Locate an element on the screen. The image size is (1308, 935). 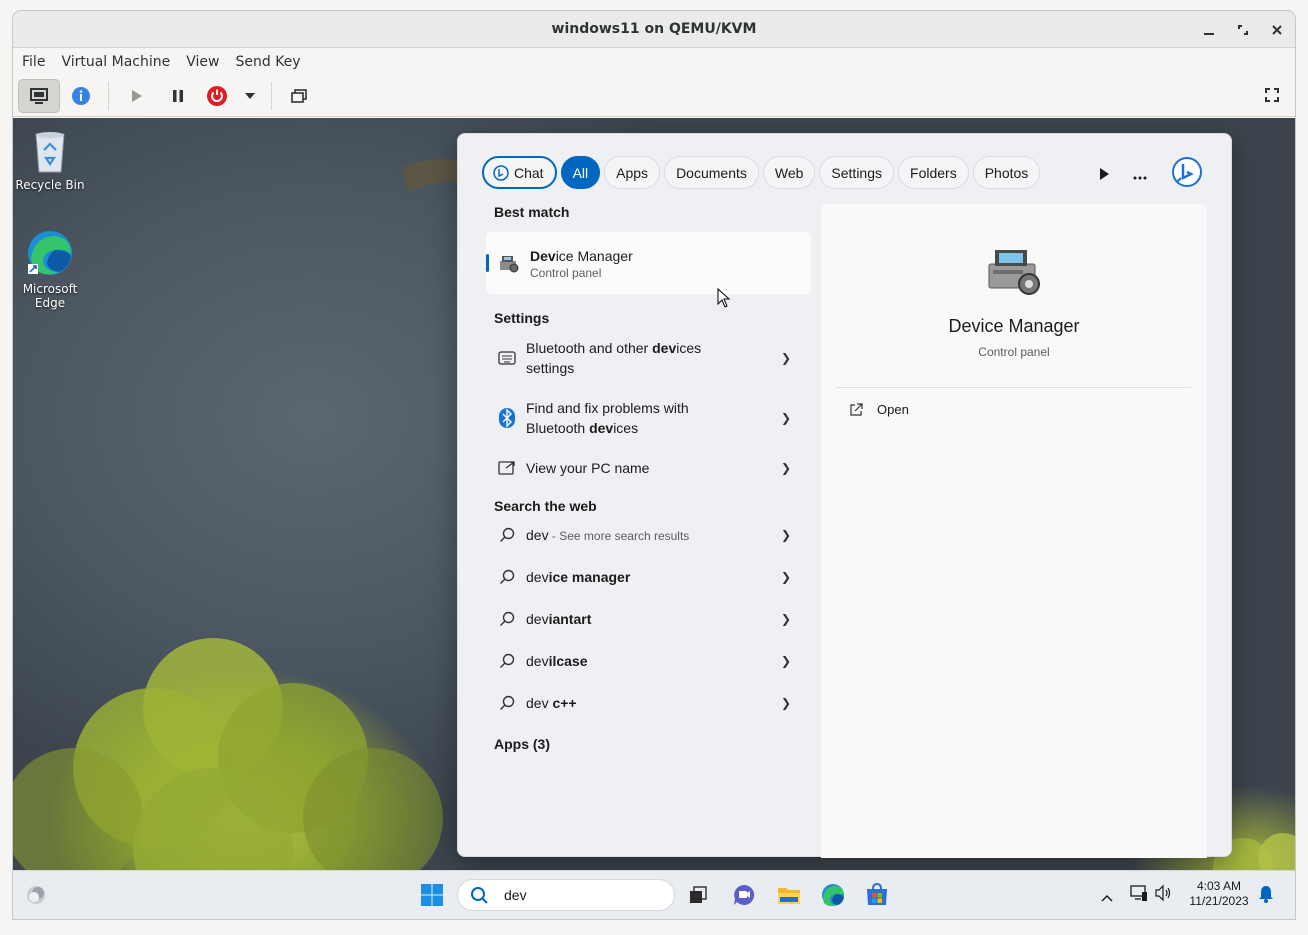
tray-overflow-button is located at coordinates (1107, 896).